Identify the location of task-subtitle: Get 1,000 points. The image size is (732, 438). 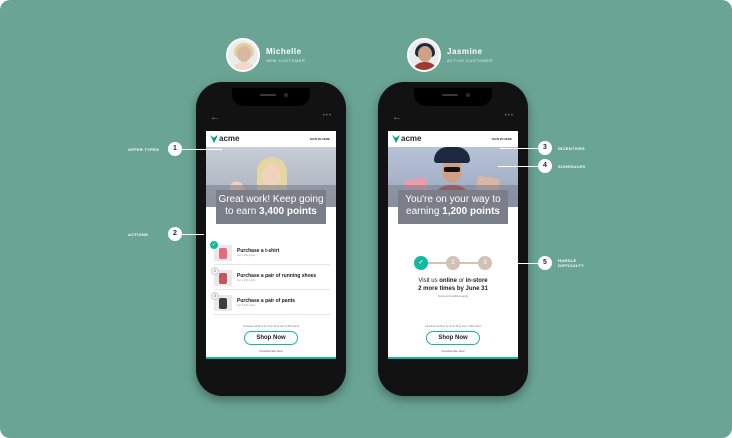
(246, 255).